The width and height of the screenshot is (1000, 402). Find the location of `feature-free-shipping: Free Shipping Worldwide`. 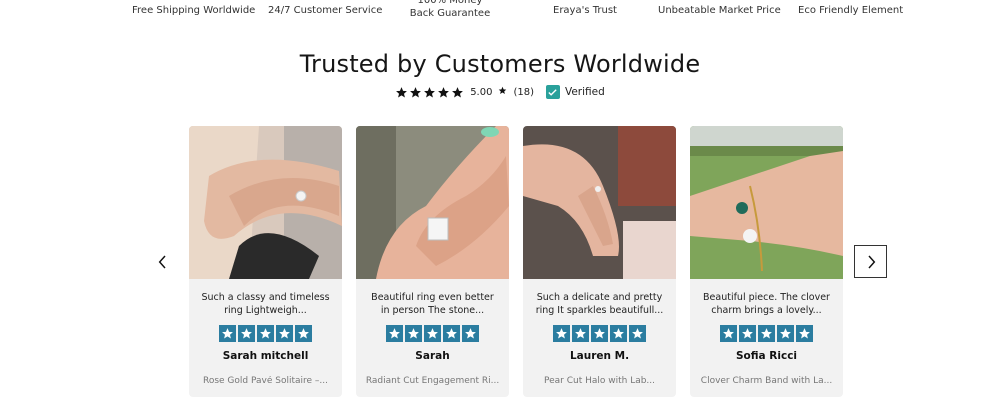

feature-free-shipping: Free Shipping Worldwide is located at coordinates (194, 10).